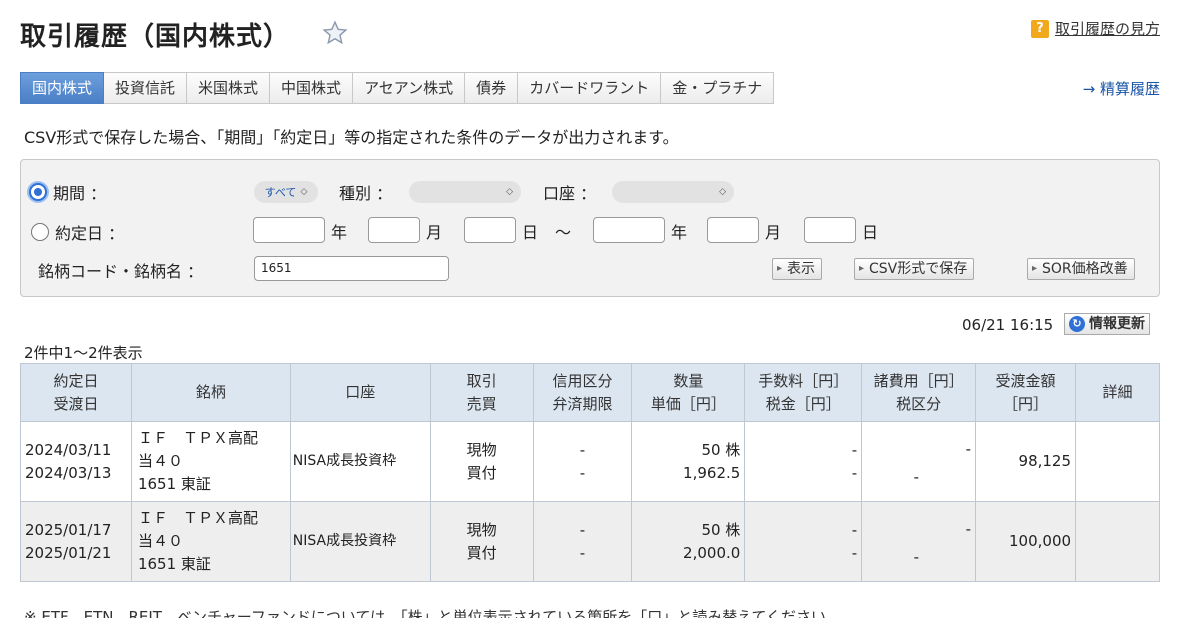  Describe the element at coordinates (335, 33) in the screenshot. I see `star-icon` at that location.